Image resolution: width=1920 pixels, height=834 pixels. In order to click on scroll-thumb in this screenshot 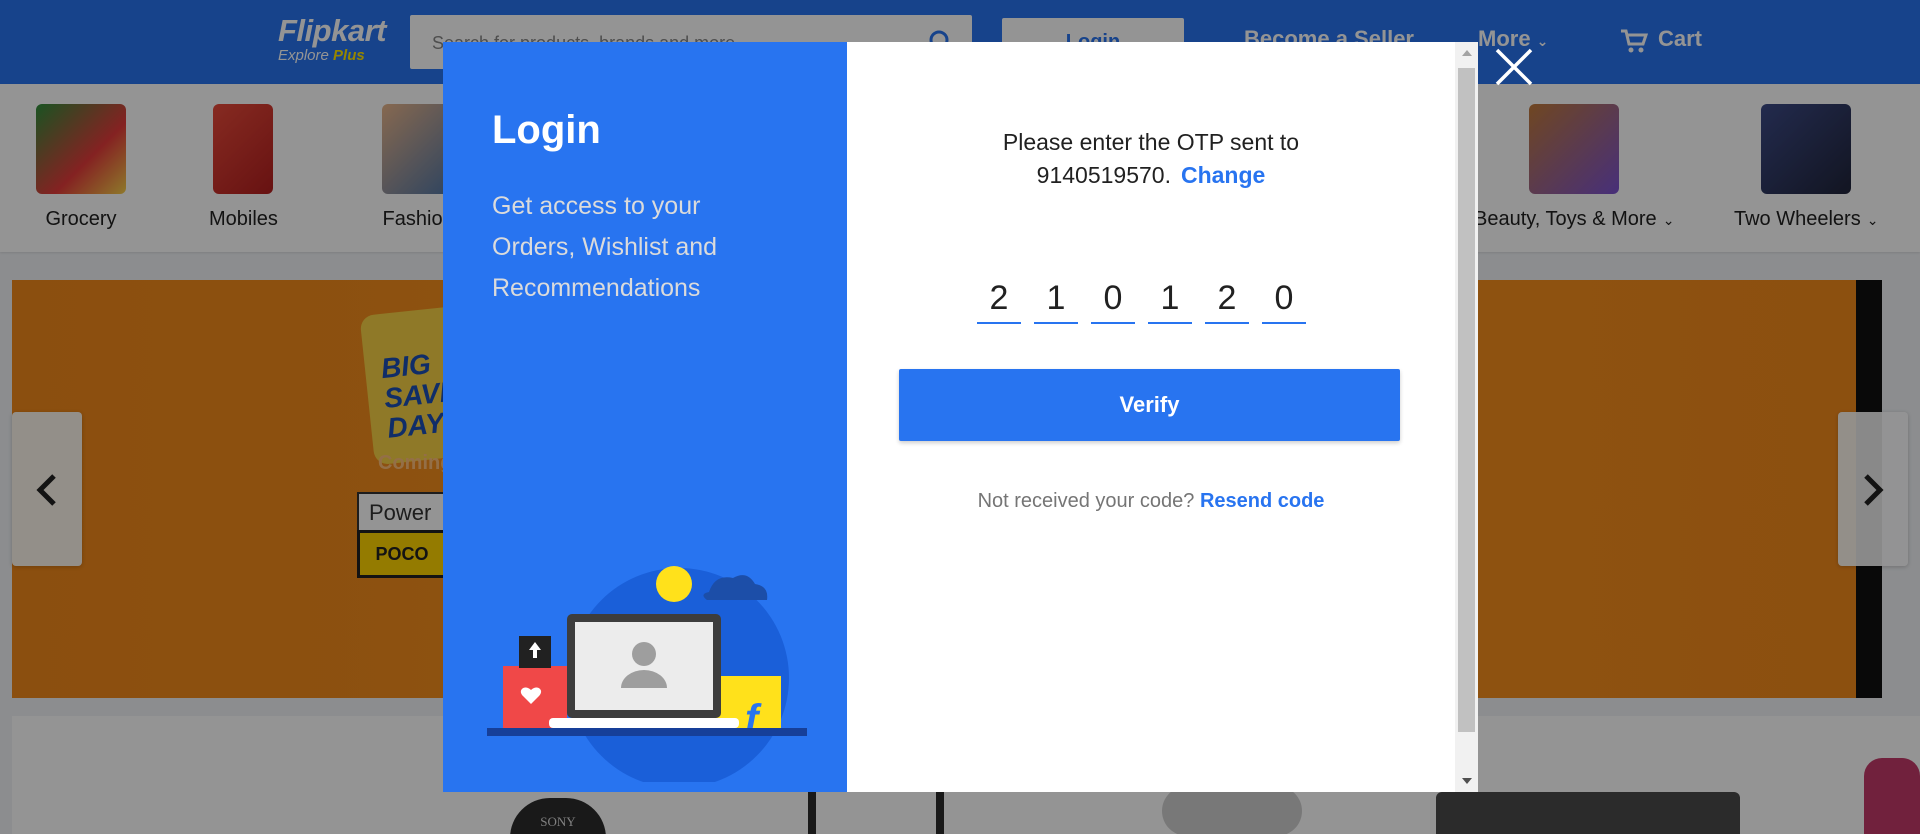, I will do `click(1466, 400)`.